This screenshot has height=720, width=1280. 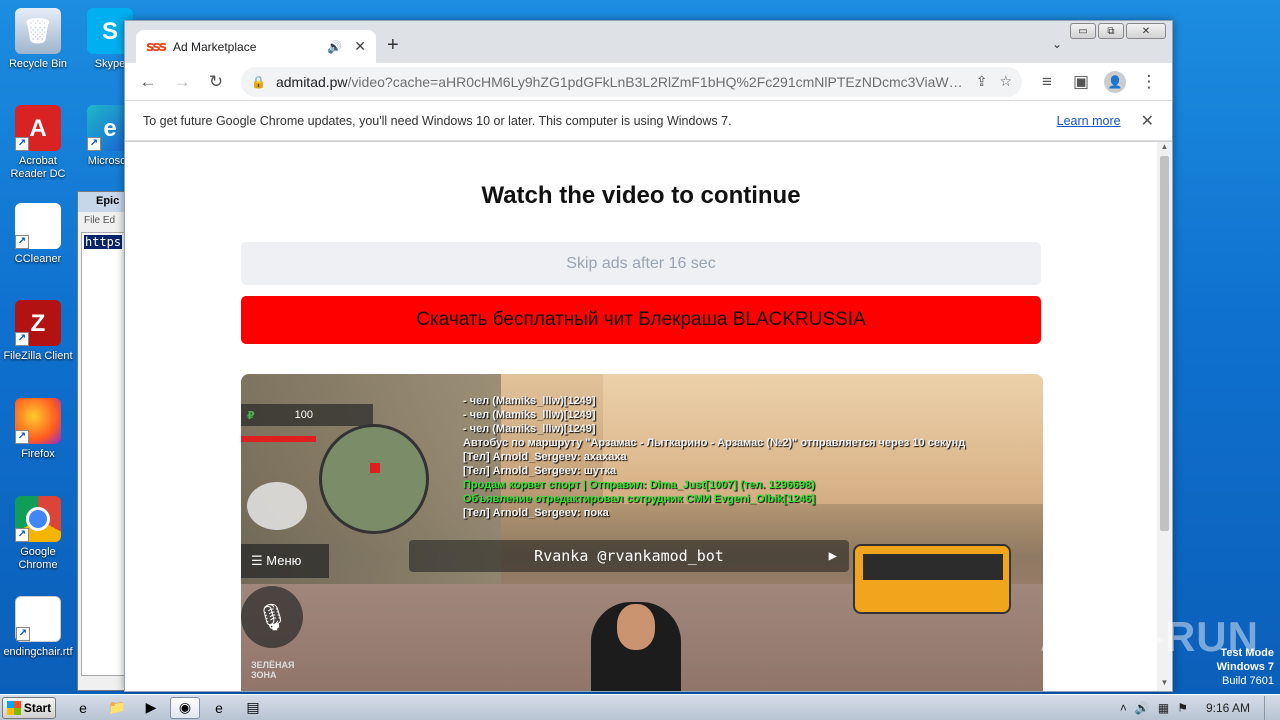 I want to click on restore-button: ⧉, so click(x=1111, y=31).